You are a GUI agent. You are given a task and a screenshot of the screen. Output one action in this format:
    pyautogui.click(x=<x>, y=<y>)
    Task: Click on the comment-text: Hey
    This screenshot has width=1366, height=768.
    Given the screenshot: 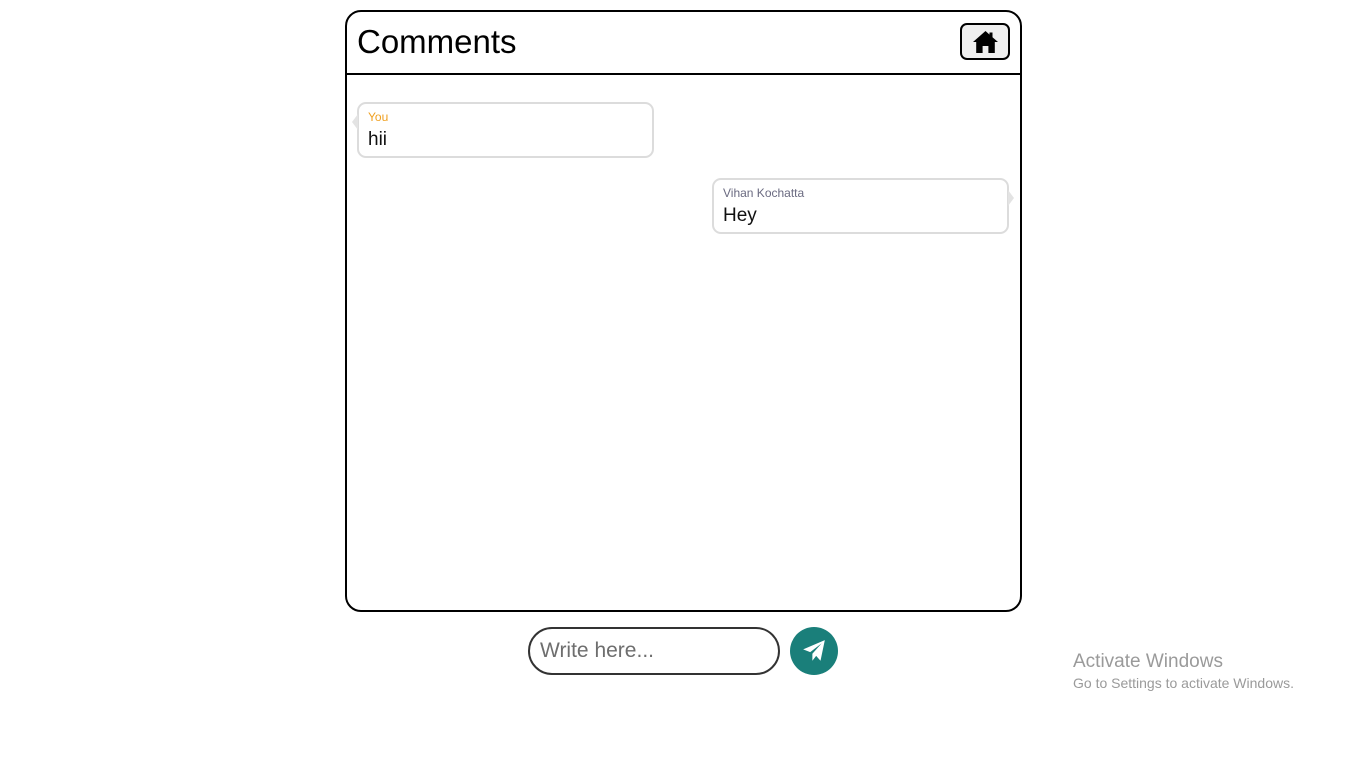 What is the action you would take?
    pyautogui.click(x=740, y=215)
    